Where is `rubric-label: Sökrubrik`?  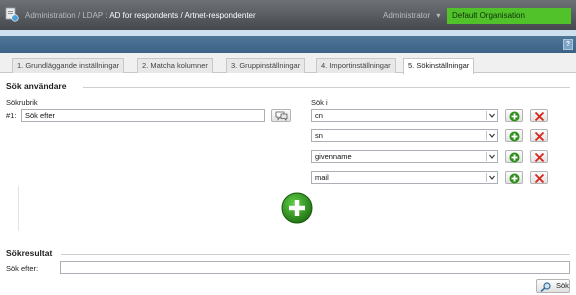 rubric-label: Sökrubrik is located at coordinates (22, 102).